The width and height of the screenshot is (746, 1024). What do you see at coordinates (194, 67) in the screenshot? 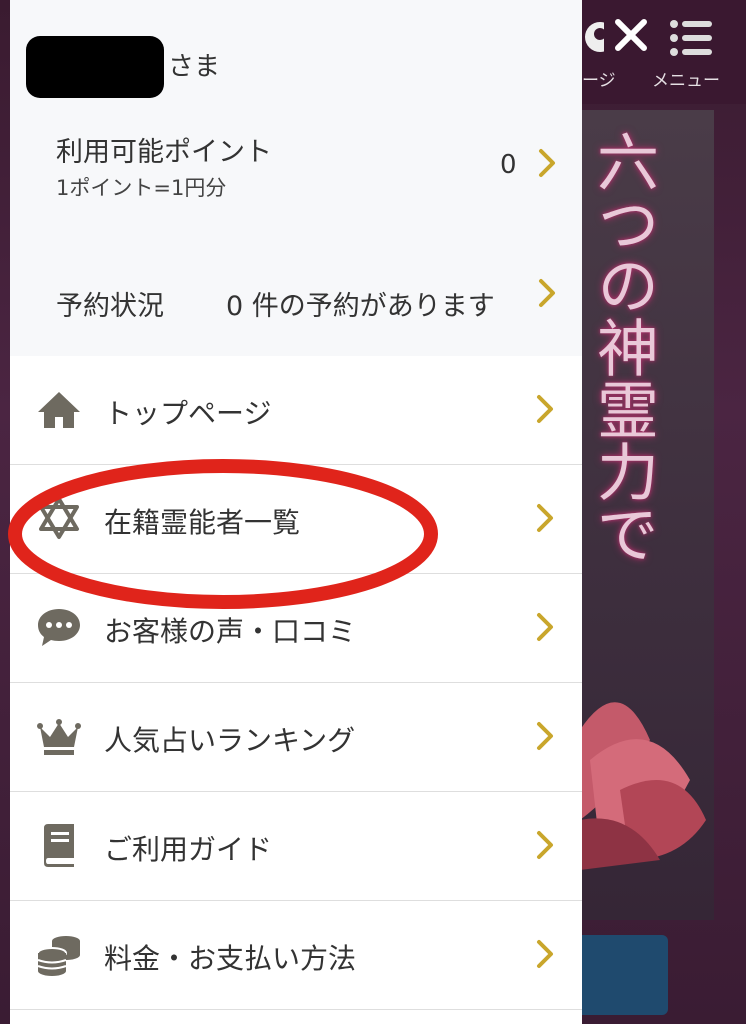
I see `user-honorific: さま` at bounding box center [194, 67].